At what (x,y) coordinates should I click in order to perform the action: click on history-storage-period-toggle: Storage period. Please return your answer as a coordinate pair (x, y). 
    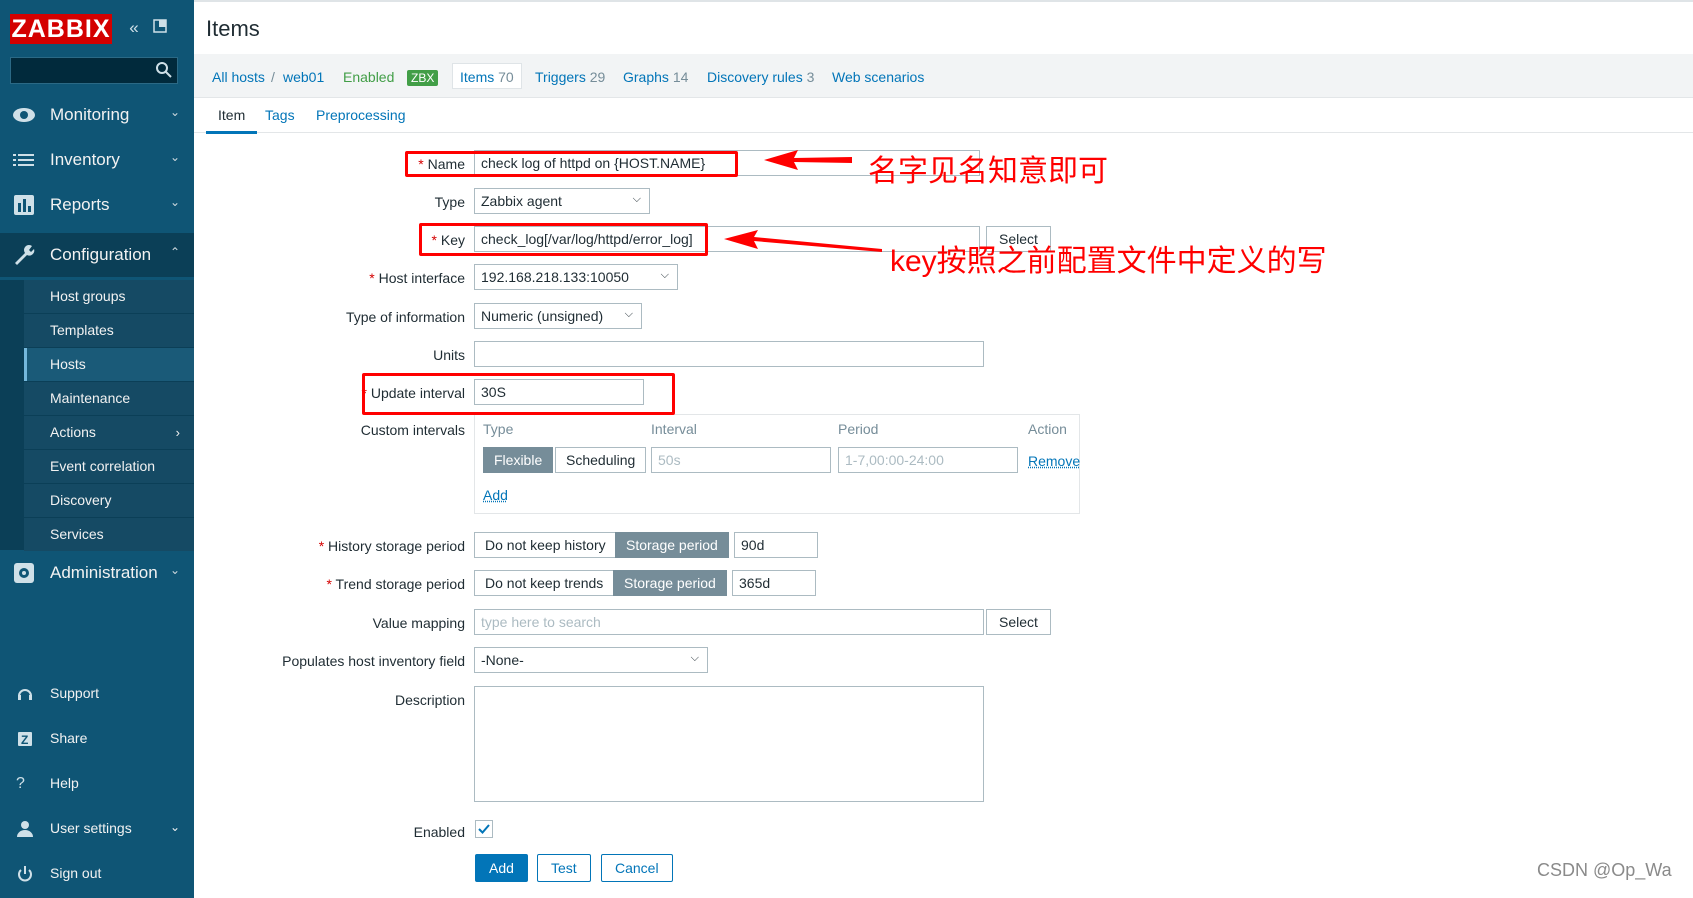
    Looking at the image, I should click on (672, 545).